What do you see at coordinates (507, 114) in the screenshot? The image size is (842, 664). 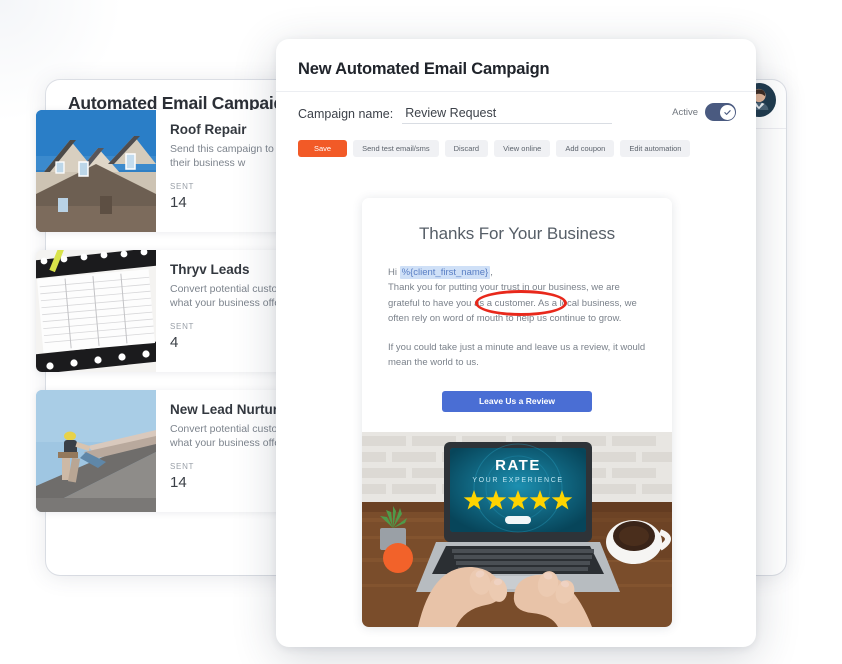 I see `campaign-name-input` at bounding box center [507, 114].